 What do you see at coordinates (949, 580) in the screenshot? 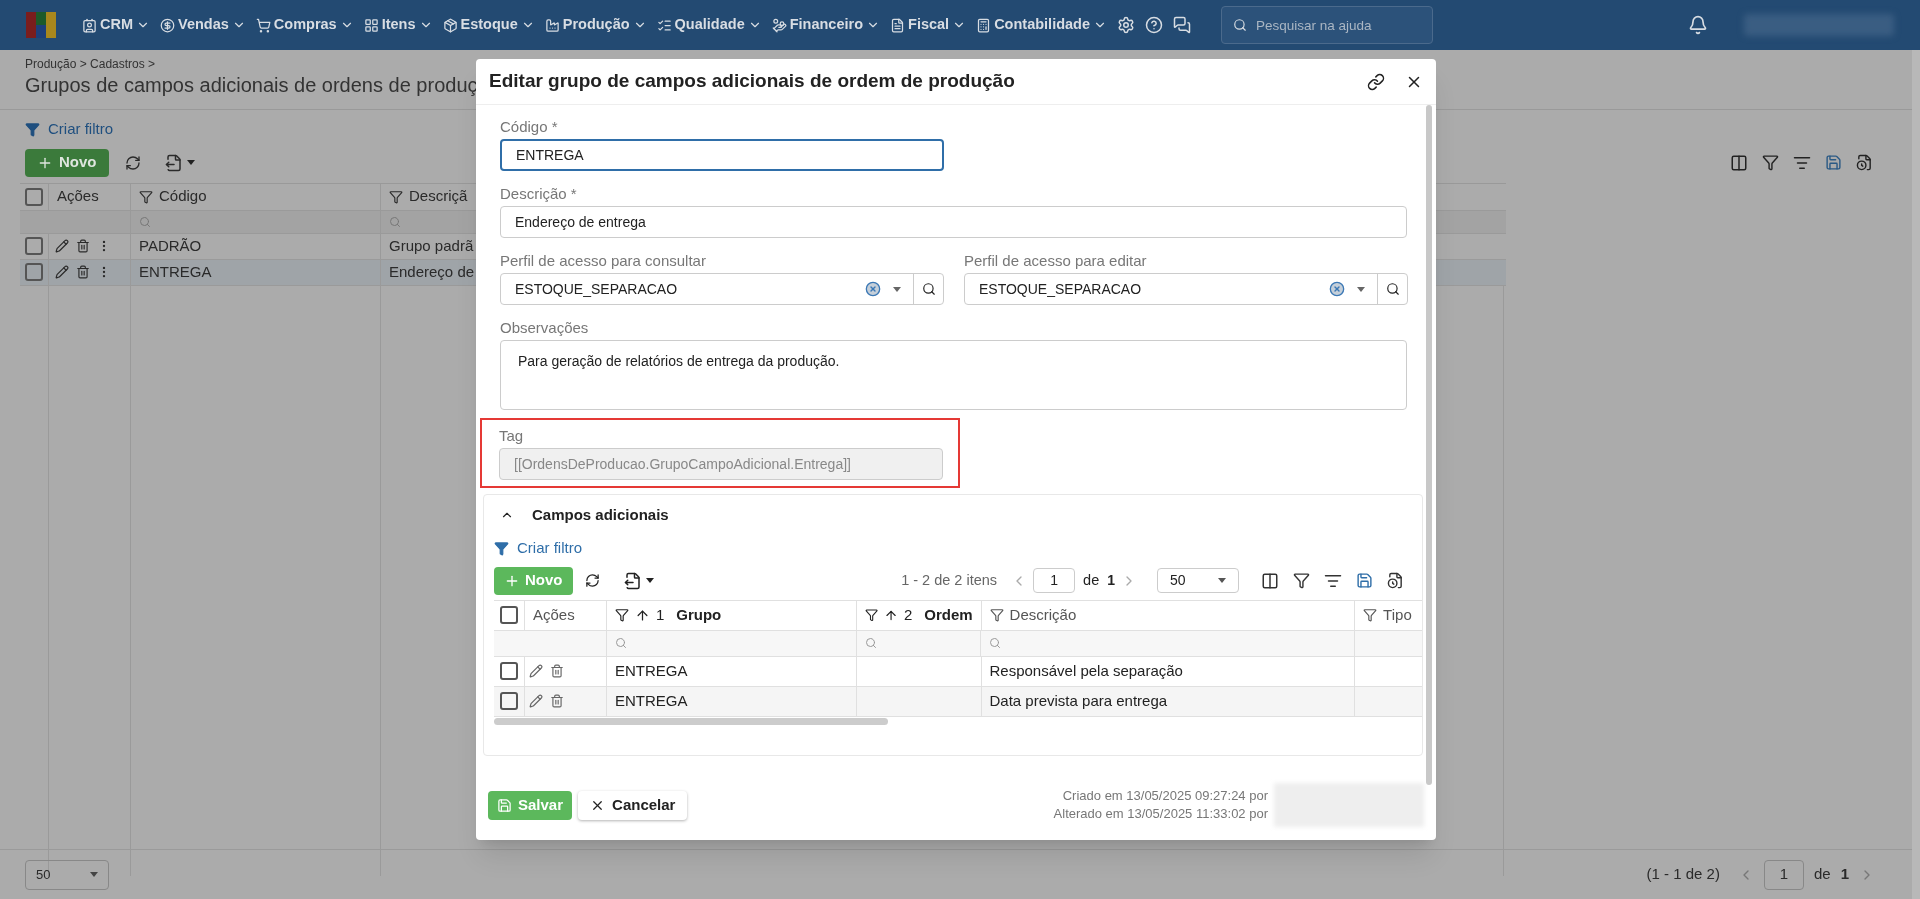
I see `range-text: 1 - 2 de 2 itens` at bounding box center [949, 580].